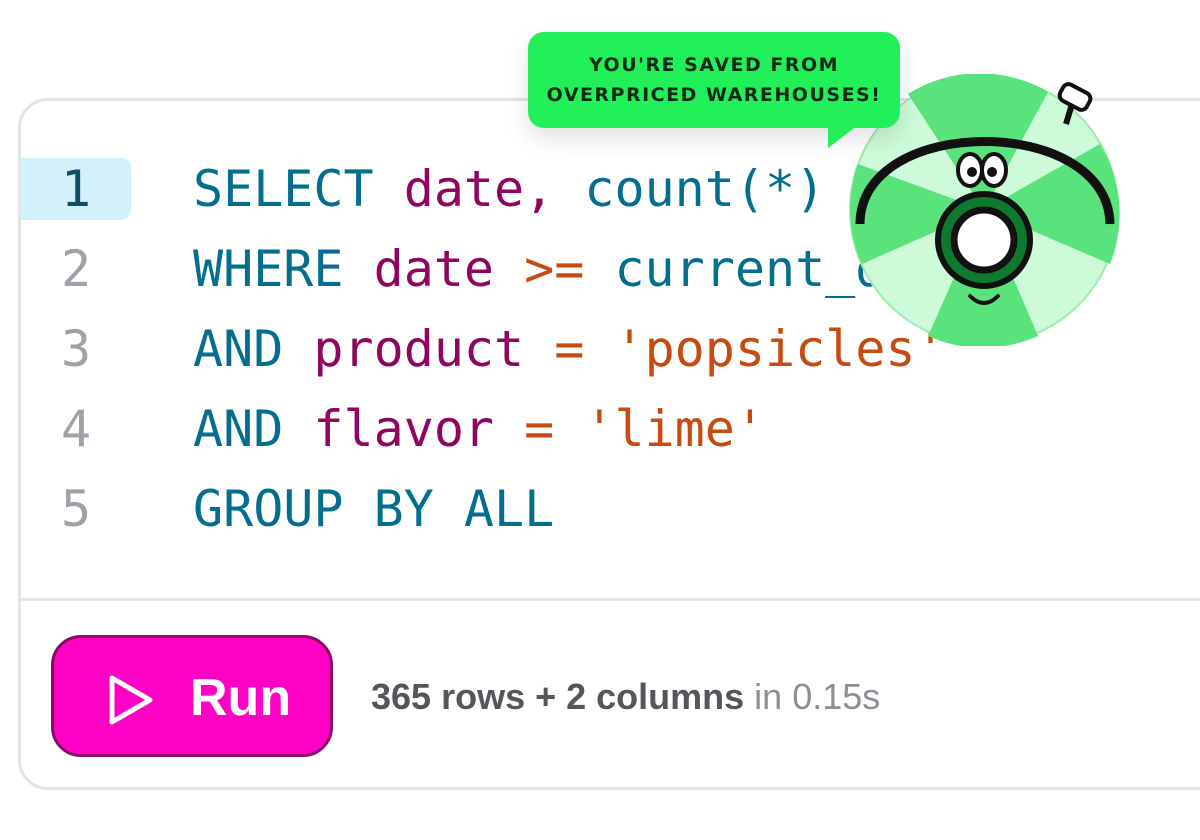 This screenshot has height=840, width=1200. What do you see at coordinates (569, 269) in the screenshot?
I see `code-token: >=` at bounding box center [569, 269].